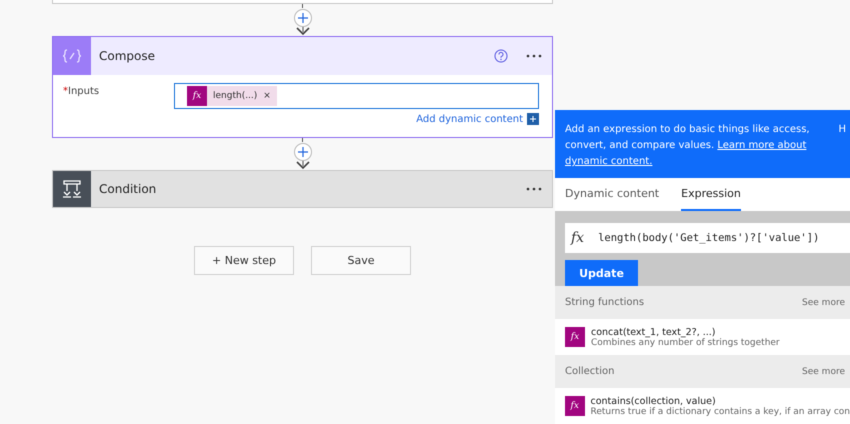 This screenshot has width=850, height=424. What do you see at coordinates (653, 401) in the screenshot?
I see `function-name: contains(collection, value)` at bounding box center [653, 401].